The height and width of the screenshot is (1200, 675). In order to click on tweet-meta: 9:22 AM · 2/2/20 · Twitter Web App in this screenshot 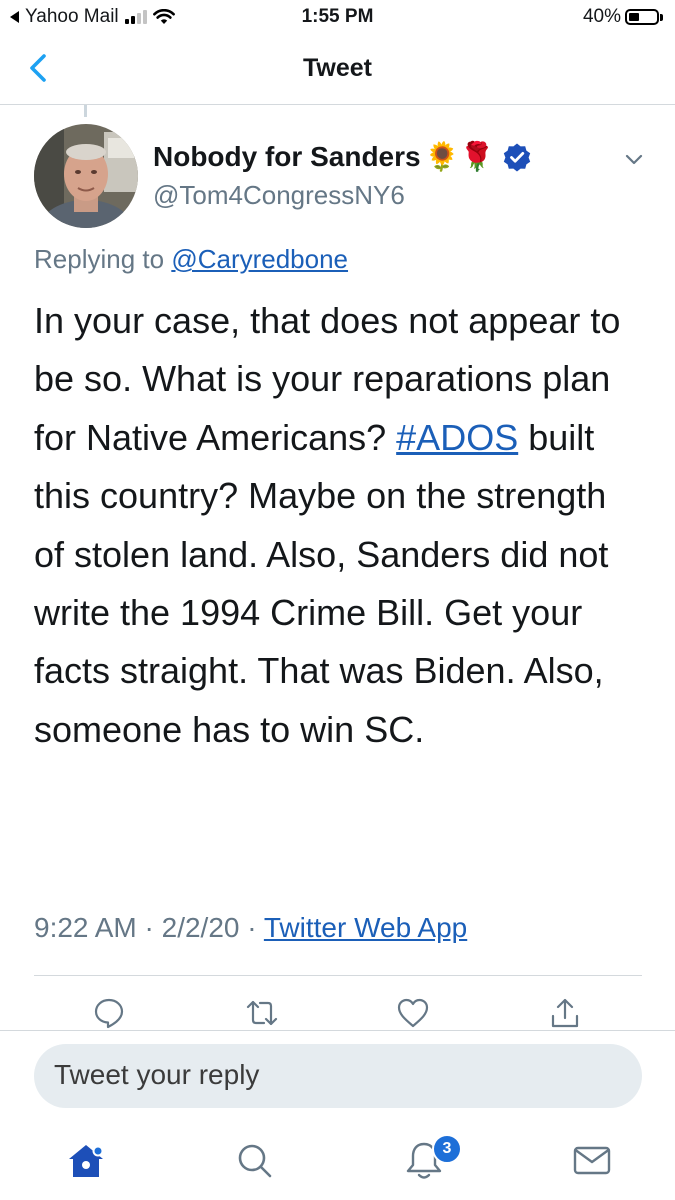, I will do `click(250, 928)`.